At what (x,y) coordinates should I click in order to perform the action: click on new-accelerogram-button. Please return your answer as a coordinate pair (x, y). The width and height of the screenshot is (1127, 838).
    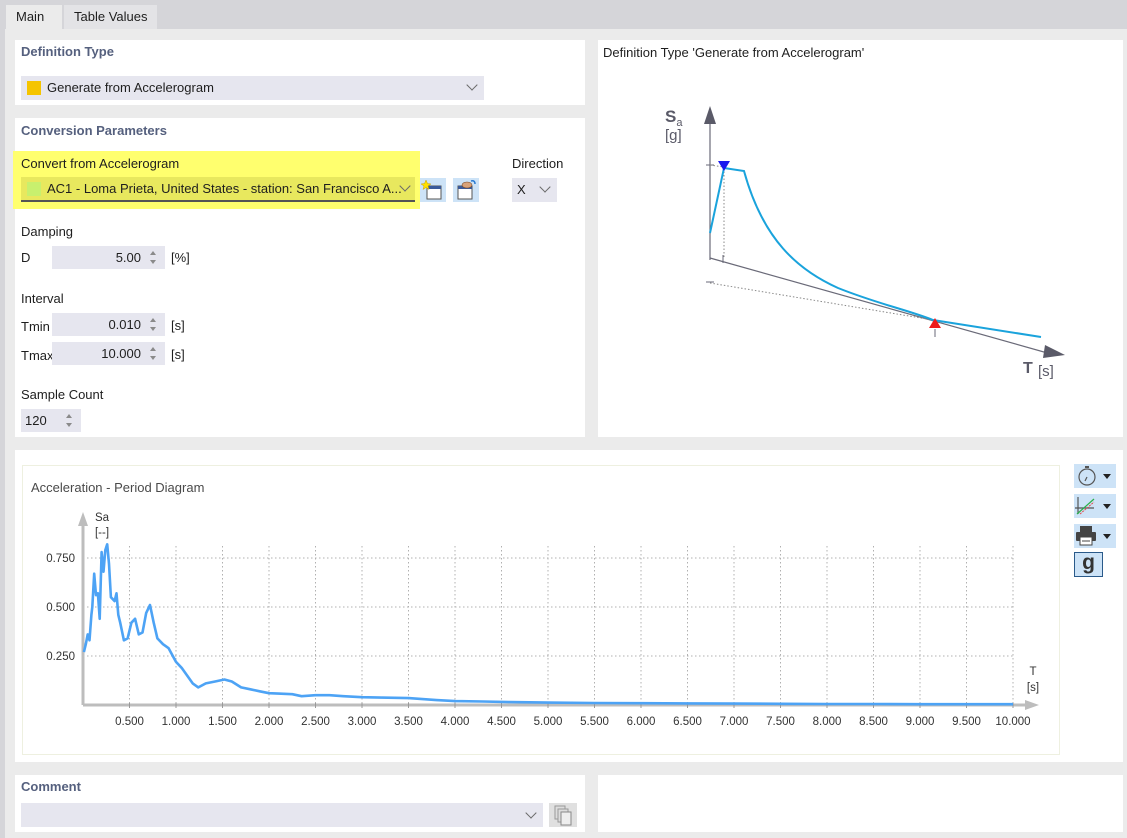
    Looking at the image, I should click on (433, 190).